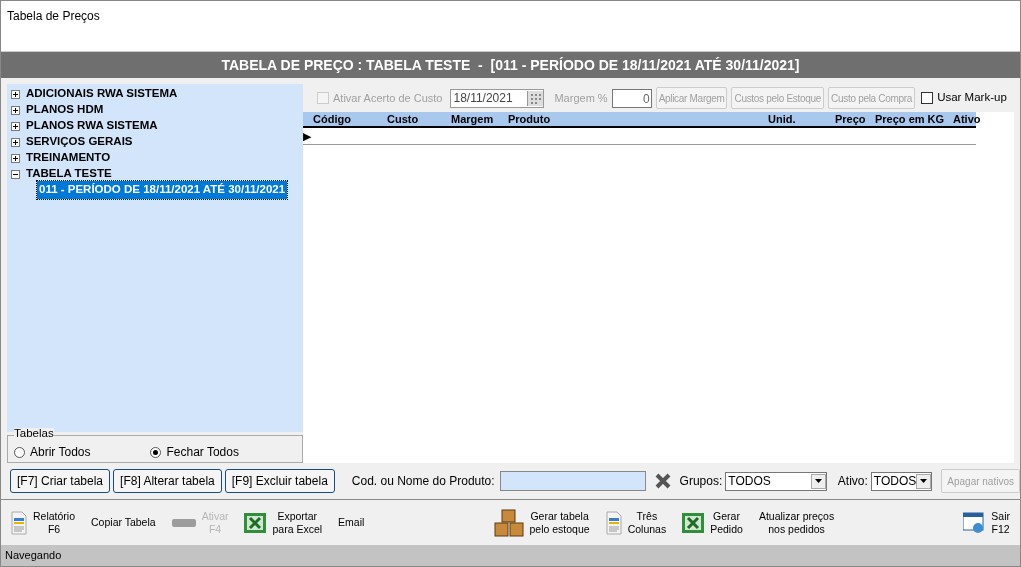  Describe the element at coordinates (628, 119) in the screenshot. I see `column-header: Produto` at that location.